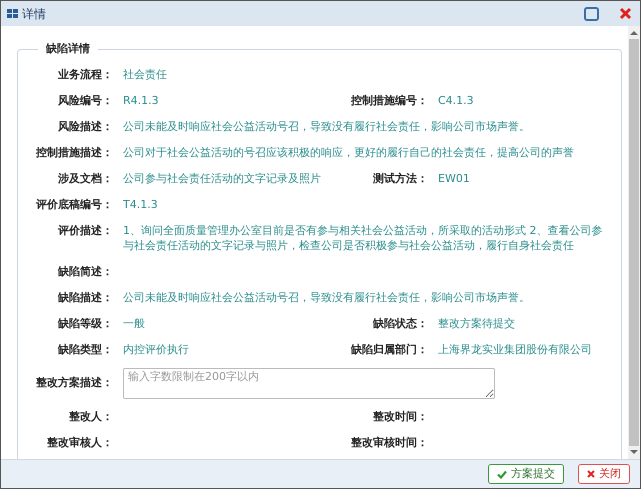 The image size is (641, 489). I want to click on down-arrow-icon, so click(634, 452).